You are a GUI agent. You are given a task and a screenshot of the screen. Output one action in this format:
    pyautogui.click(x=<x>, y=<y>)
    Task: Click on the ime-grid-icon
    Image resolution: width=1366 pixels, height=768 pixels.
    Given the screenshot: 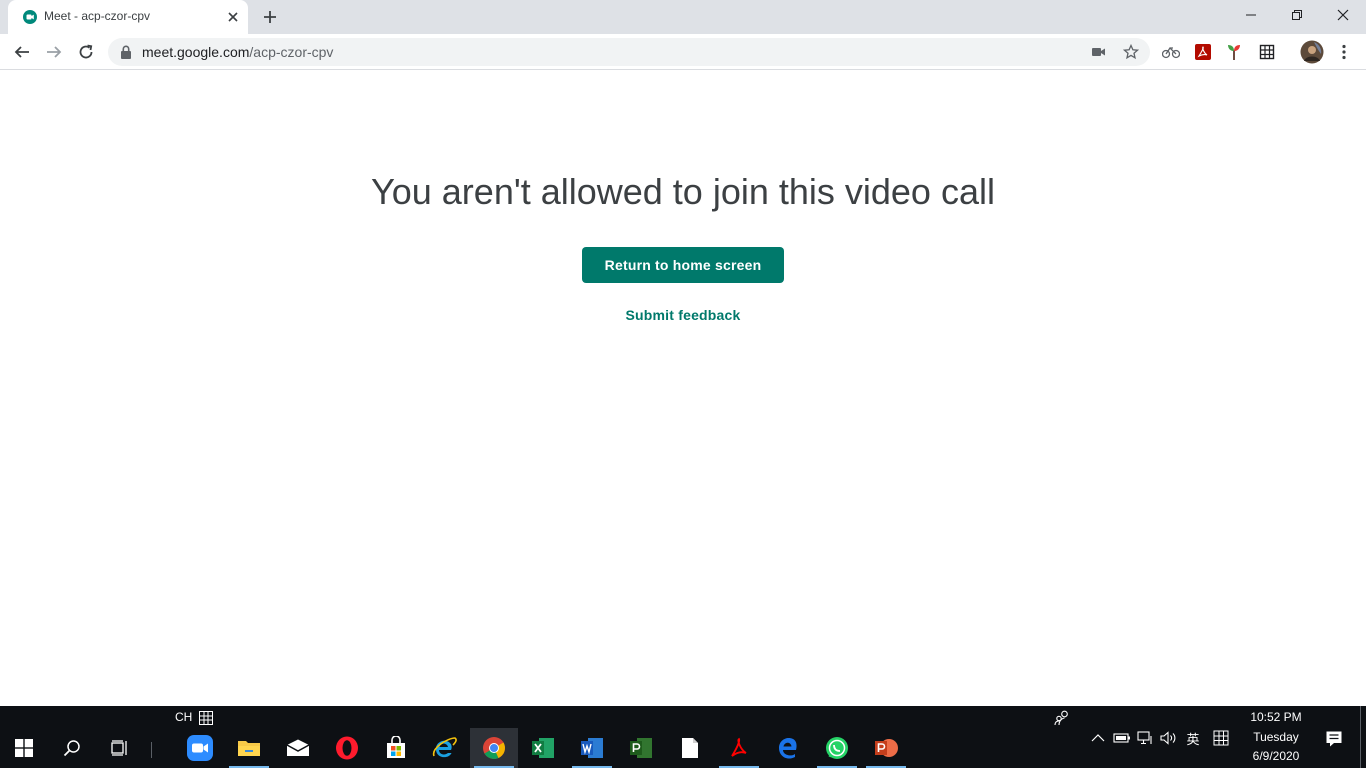 What is the action you would take?
    pyautogui.click(x=206, y=717)
    